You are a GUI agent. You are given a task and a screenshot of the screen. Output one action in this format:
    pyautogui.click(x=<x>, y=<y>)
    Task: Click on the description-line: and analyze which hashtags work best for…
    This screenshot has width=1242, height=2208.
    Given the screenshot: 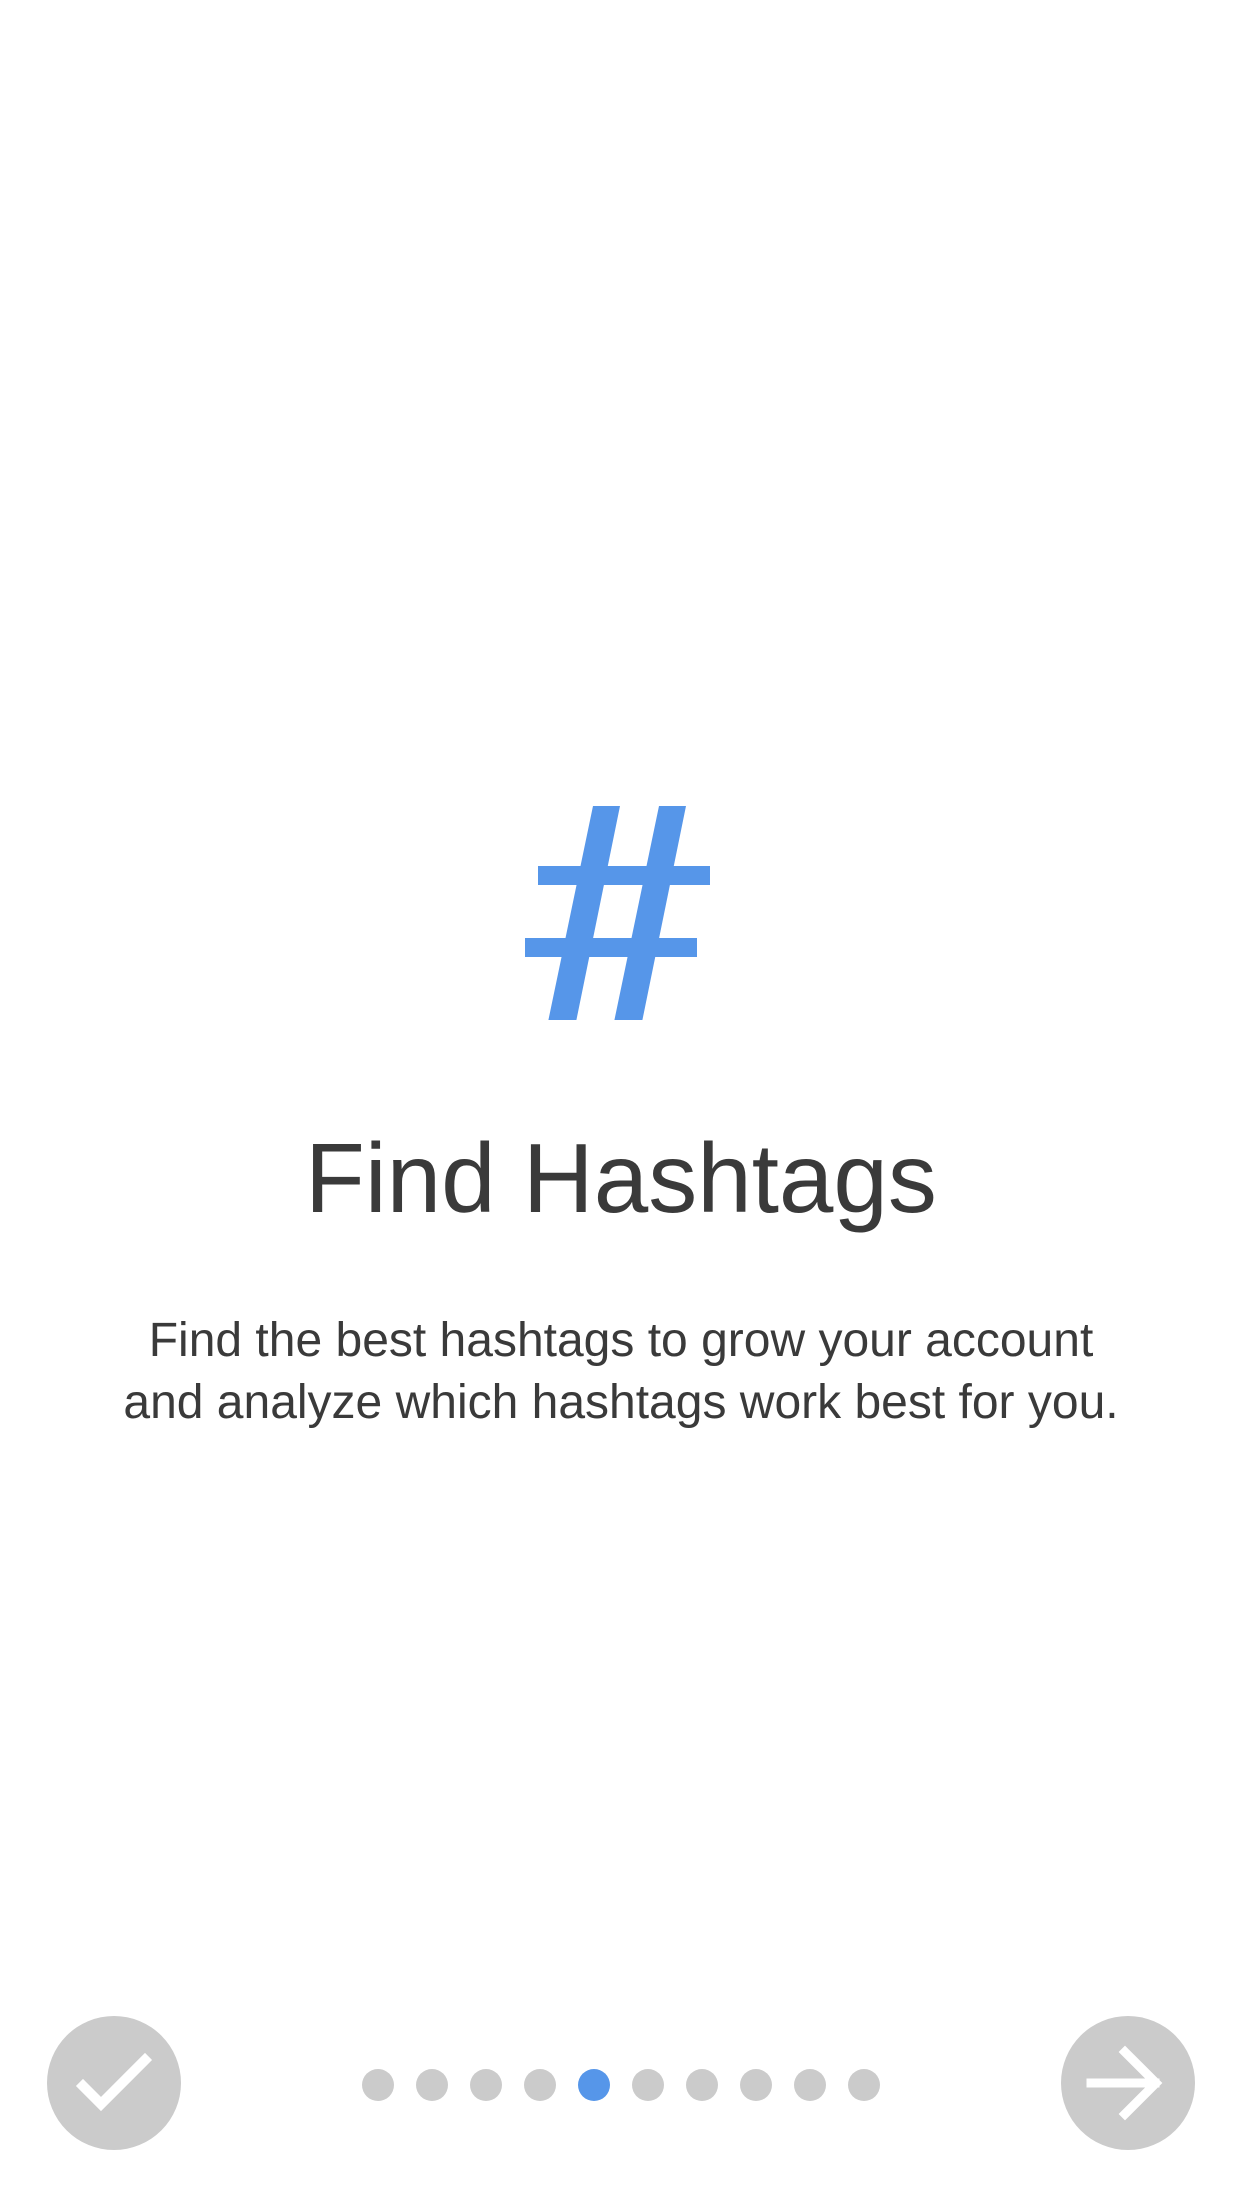 What is the action you would take?
    pyautogui.click(x=621, y=1402)
    